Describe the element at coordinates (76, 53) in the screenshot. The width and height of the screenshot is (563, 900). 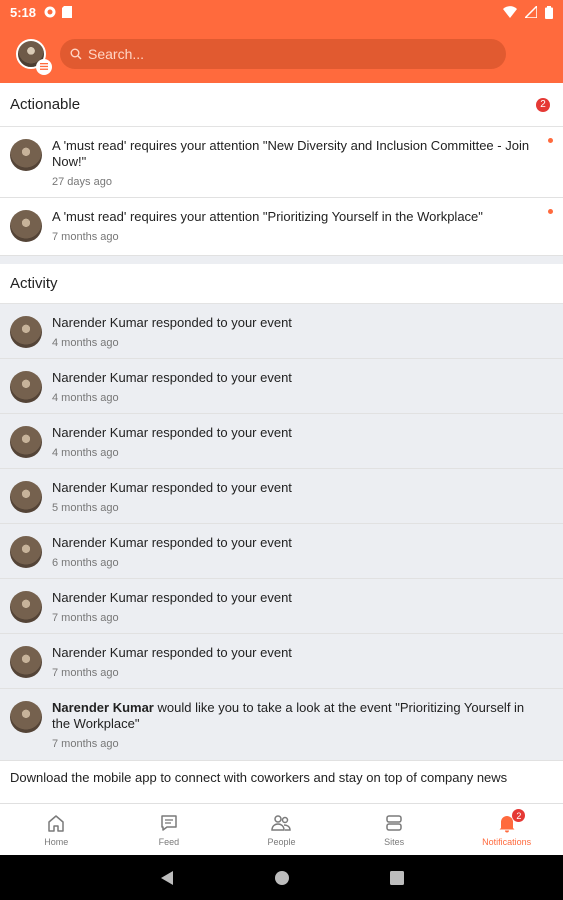
I see `search-icon` at that location.